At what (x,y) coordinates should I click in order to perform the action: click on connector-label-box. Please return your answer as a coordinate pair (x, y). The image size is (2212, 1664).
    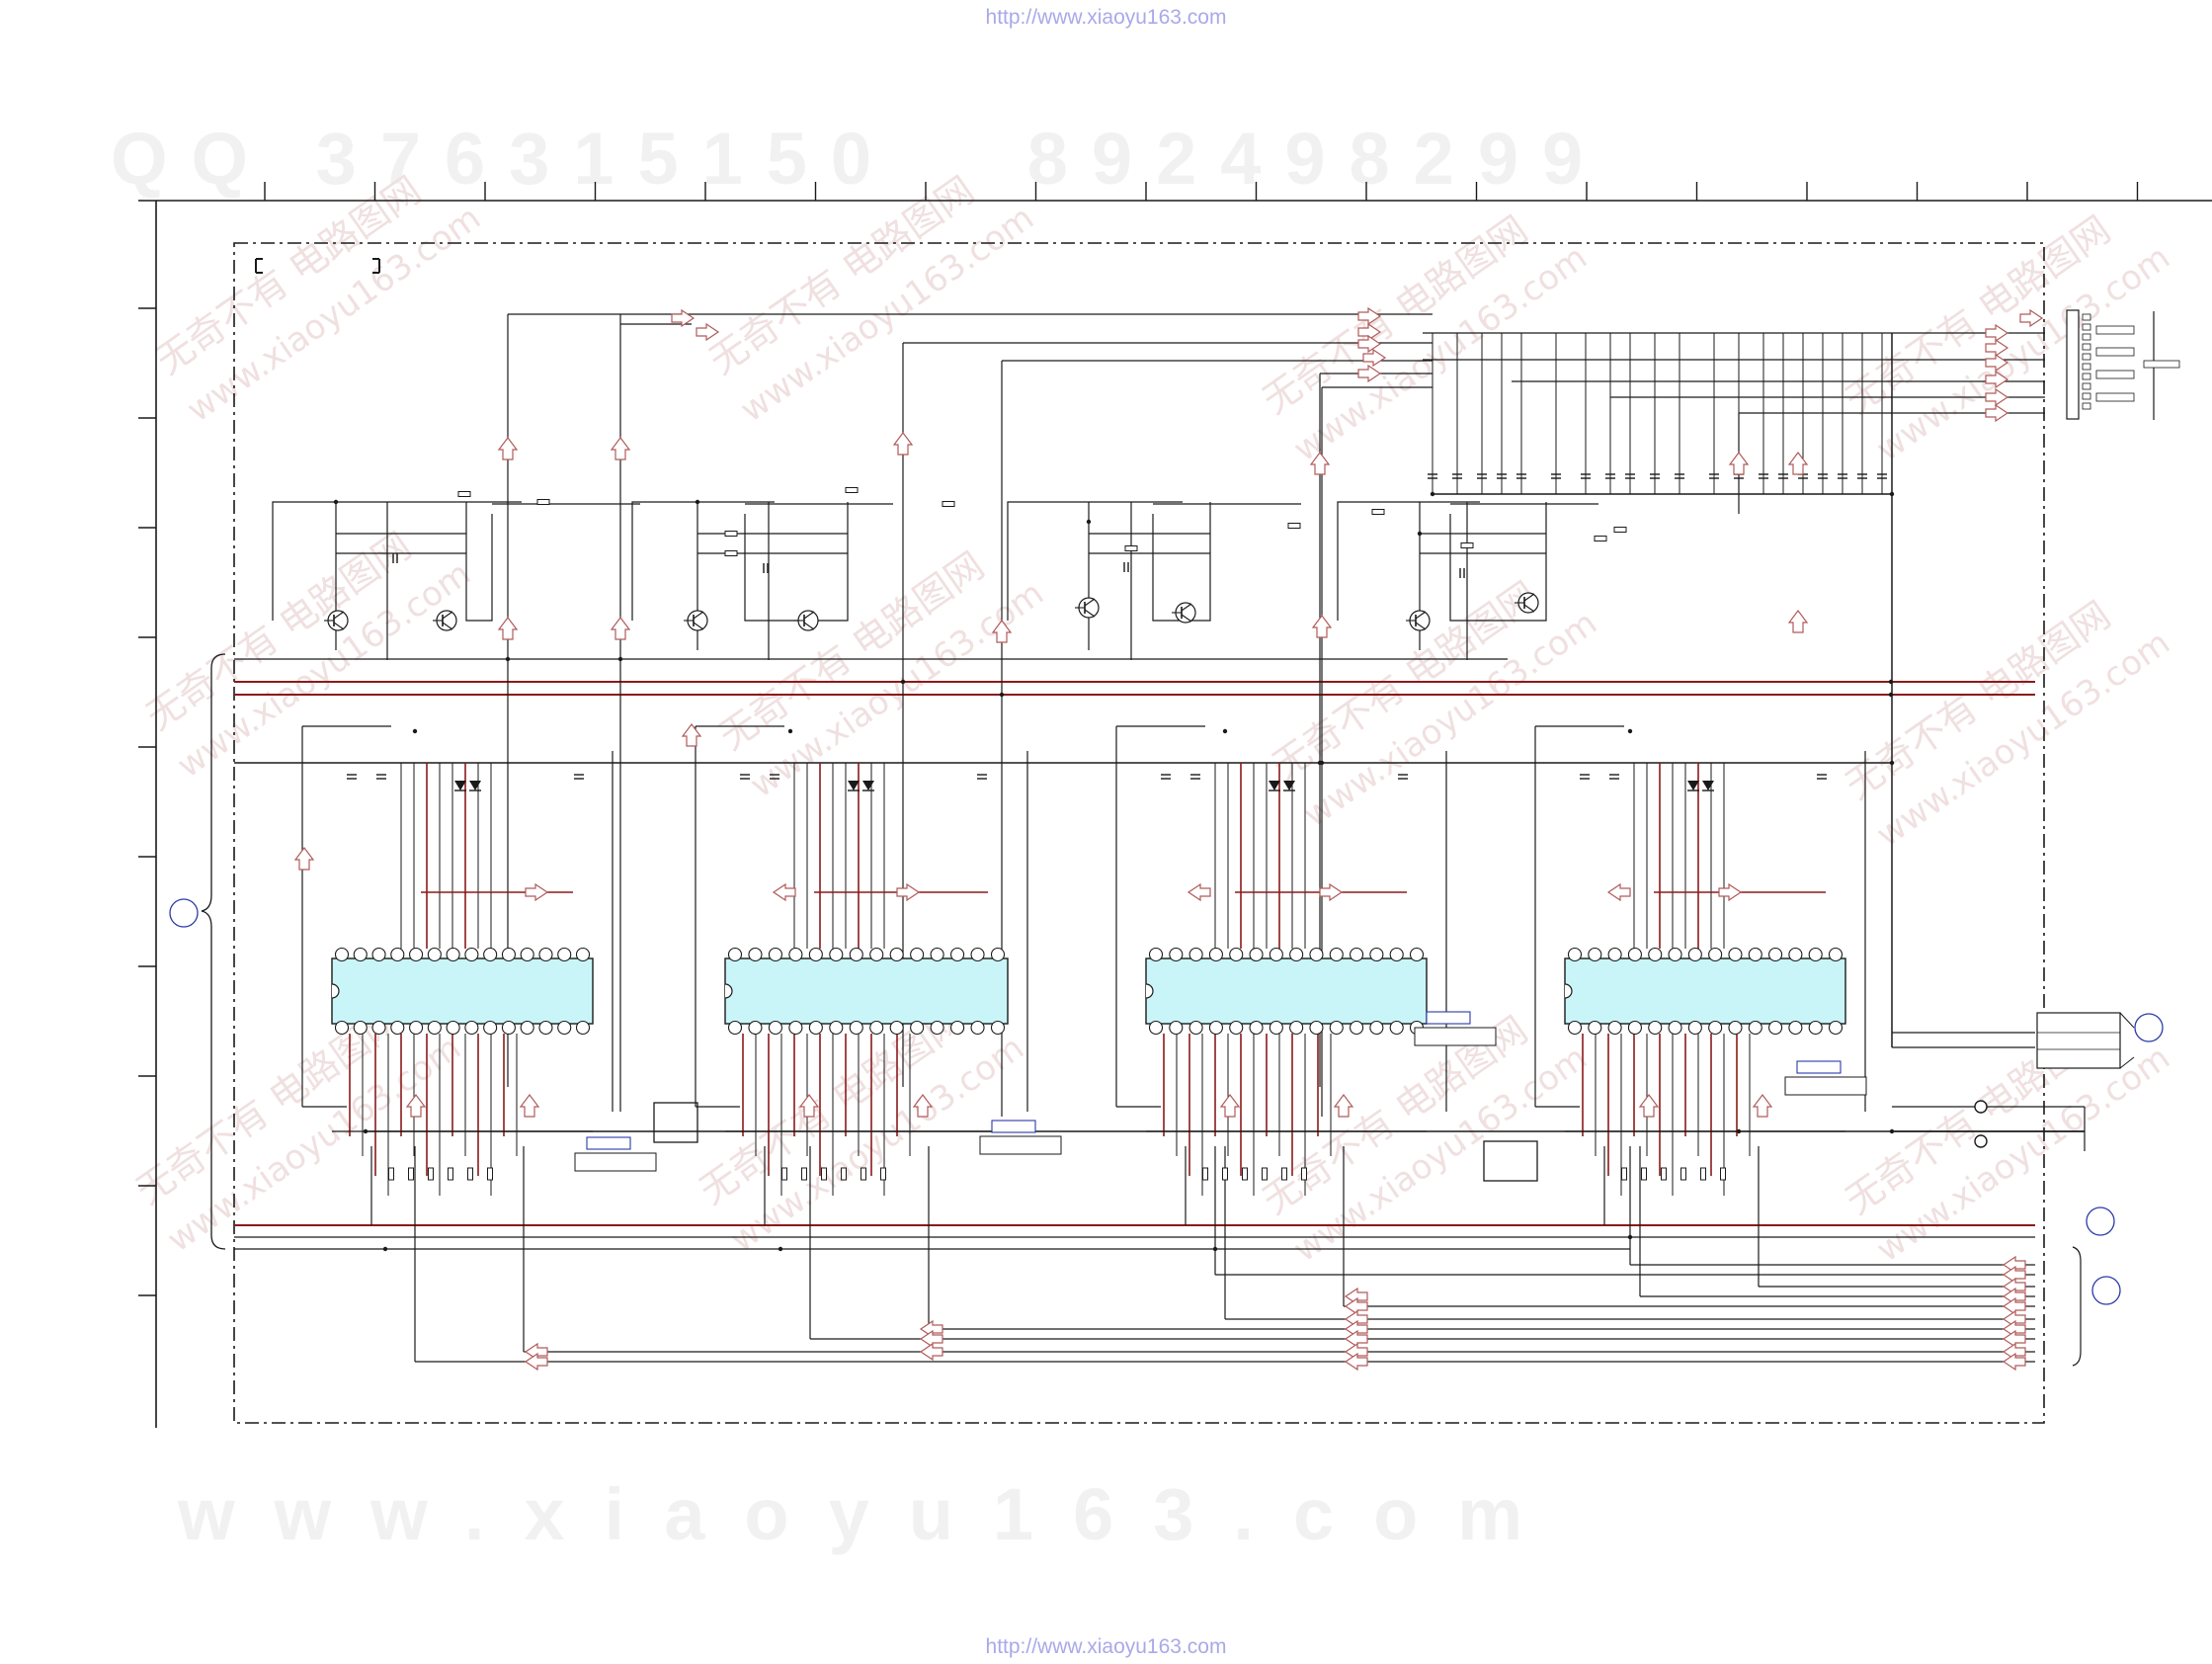
    Looking at the image, I should click on (2115, 330).